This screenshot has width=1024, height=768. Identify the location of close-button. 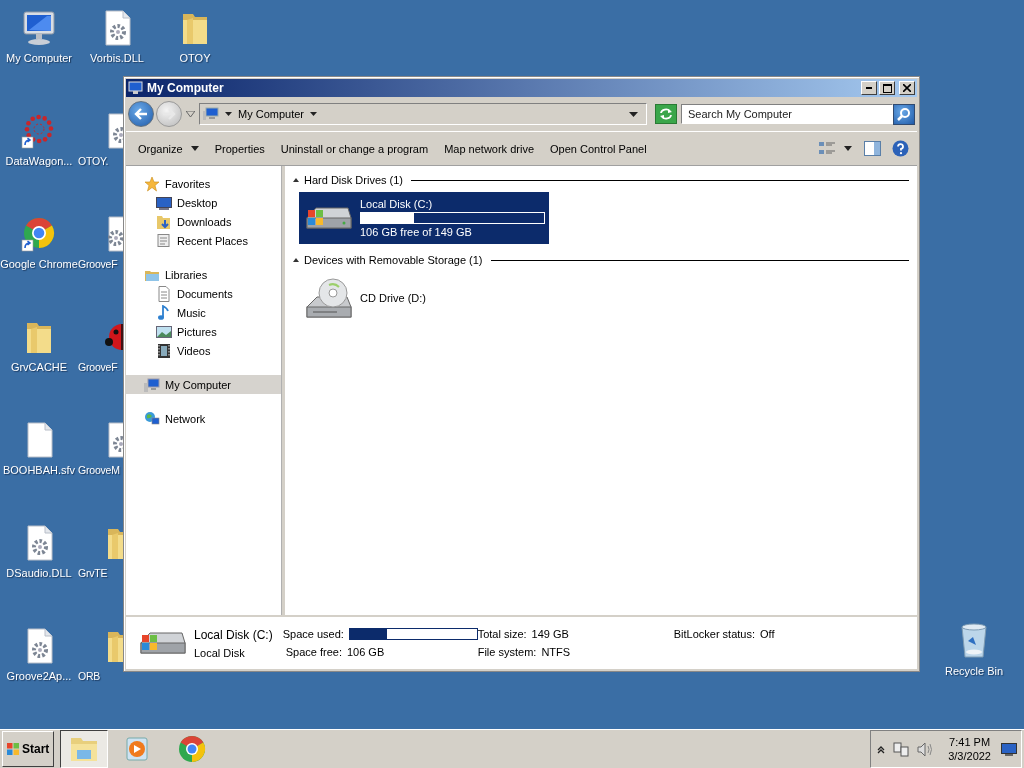
(907, 88).